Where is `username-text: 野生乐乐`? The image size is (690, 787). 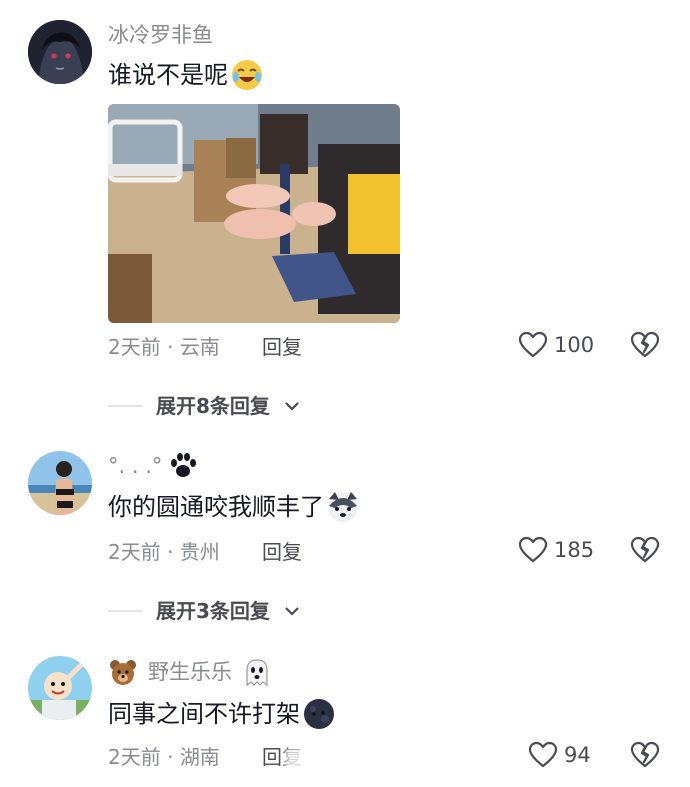
username-text: 野生乐乐 is located at coordinates (190, 672).